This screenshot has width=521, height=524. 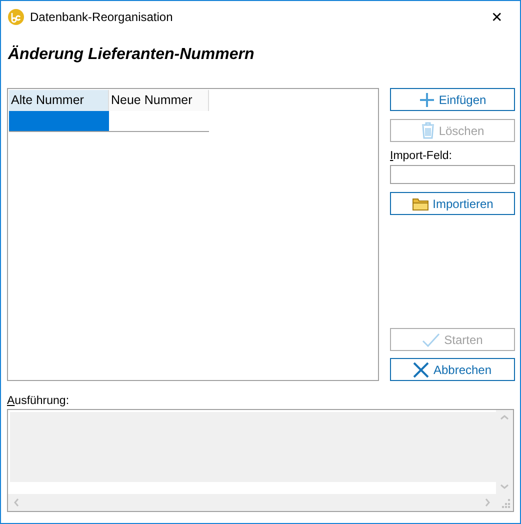 What do you see at coordinates (421, 370) in the screenshot?
I see `cross-icon` at bounding box center [421, 370].